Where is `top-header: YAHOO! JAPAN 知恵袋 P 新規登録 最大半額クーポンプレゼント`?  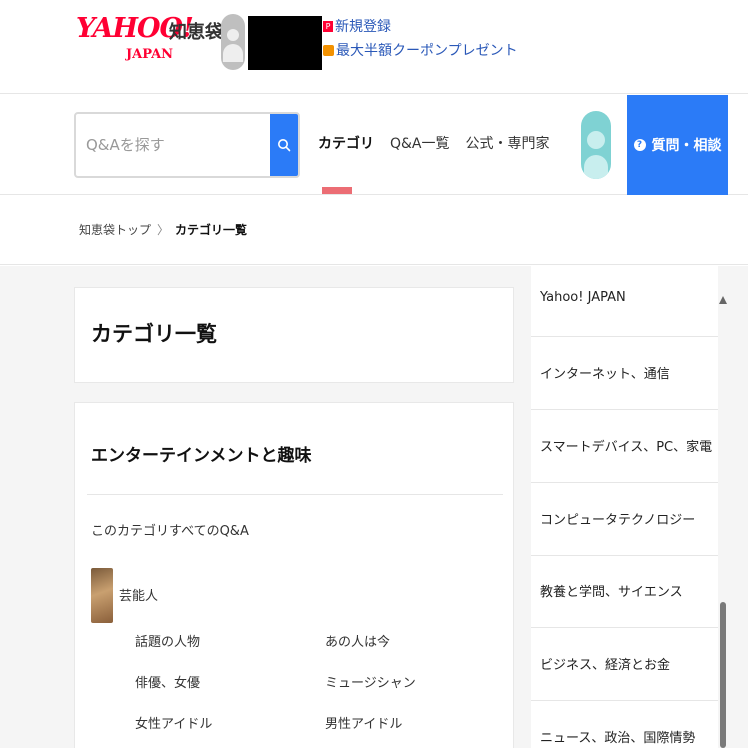
top-header: YAHOO! JAPAN 知恵袋 P 新規登録 最大半額クーポンプレゼント is located at coordinates (374, 47).